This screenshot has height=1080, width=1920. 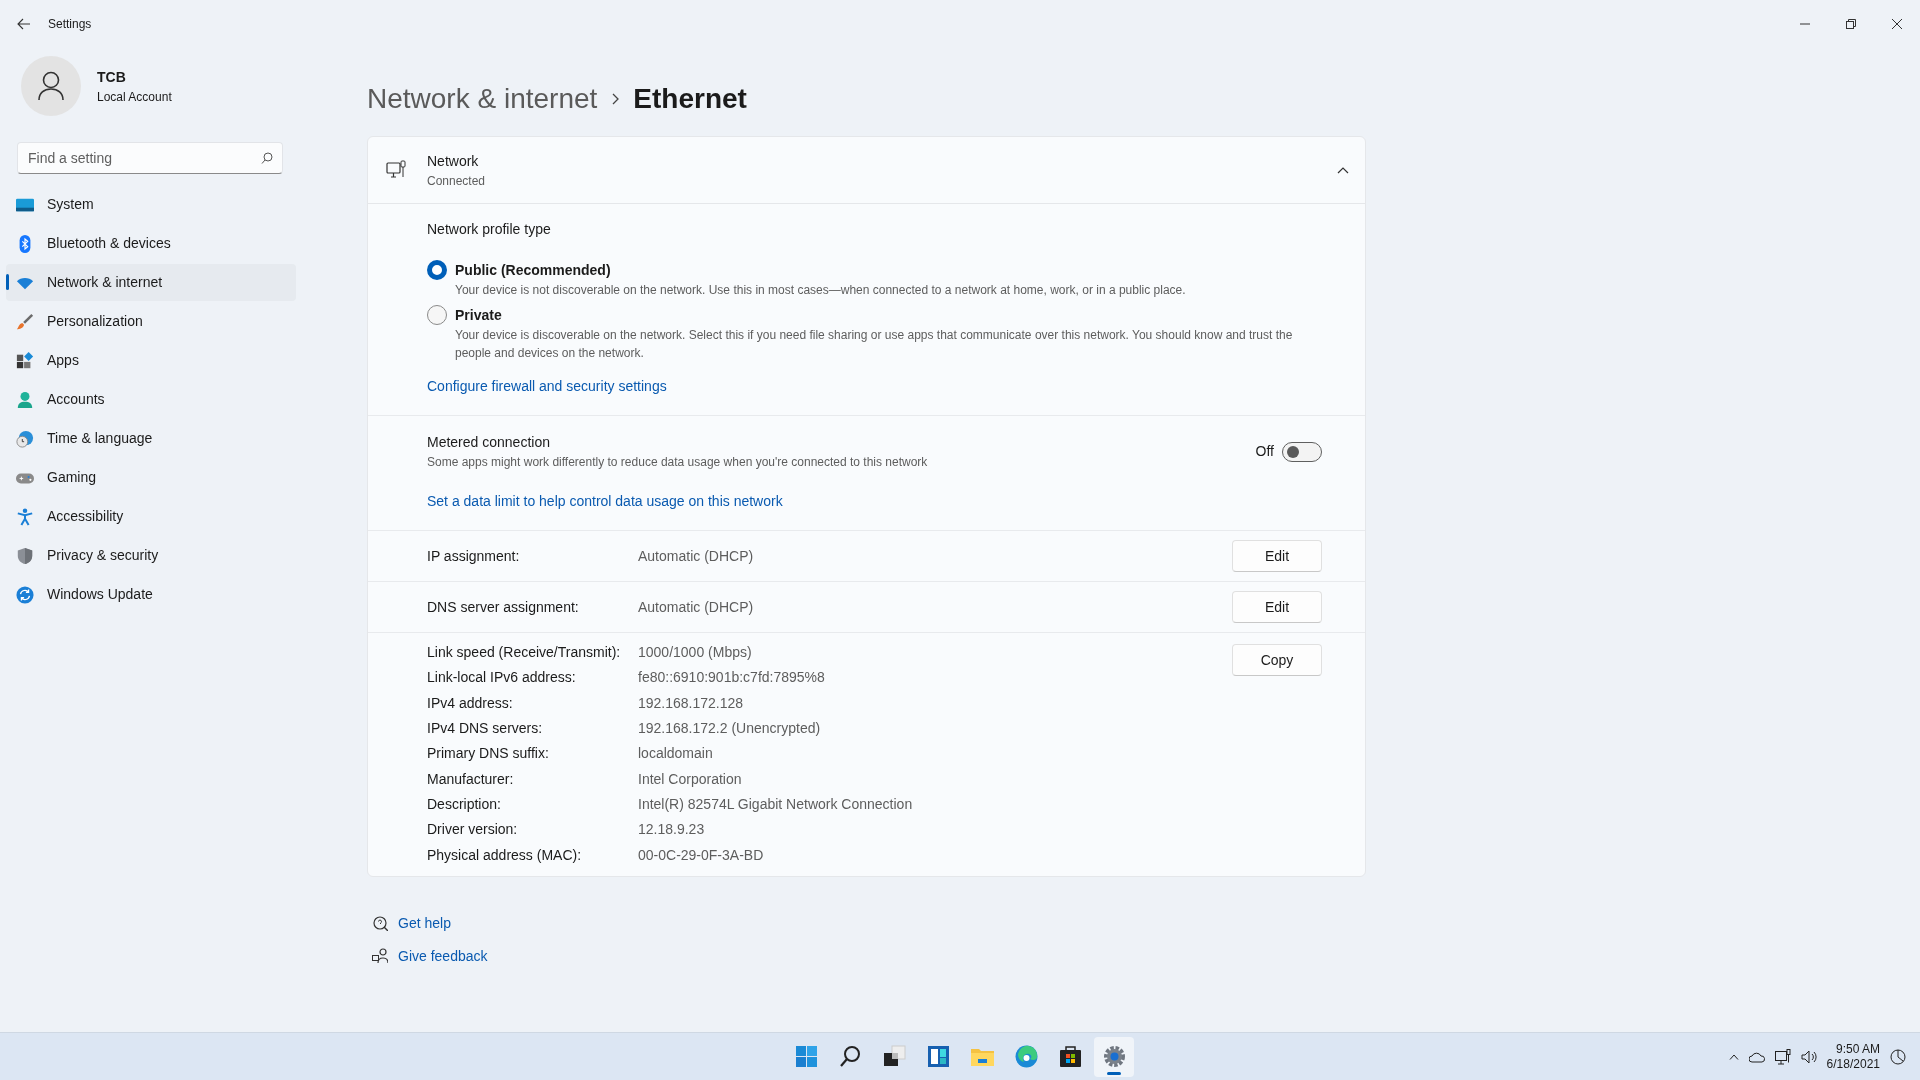 I want to click on data-limit-link: Set a data limit to help control data usage on this network, so click(x=605, y=501).